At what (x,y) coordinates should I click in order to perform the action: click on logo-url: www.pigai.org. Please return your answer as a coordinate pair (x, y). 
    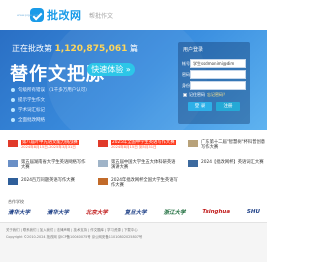
    Looking at the image, I should click on (28, 15).